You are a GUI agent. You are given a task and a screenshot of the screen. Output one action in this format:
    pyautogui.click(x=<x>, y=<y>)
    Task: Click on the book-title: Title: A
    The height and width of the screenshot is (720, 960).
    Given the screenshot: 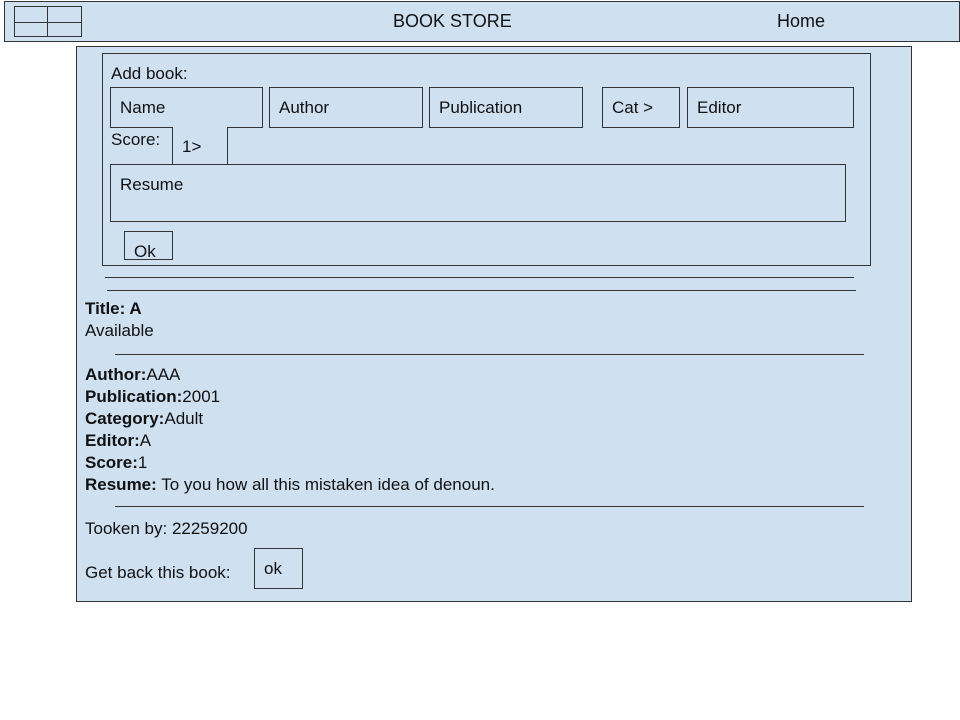 What is the action you would take?
    pyautogui.click(x=113, y=308)
    